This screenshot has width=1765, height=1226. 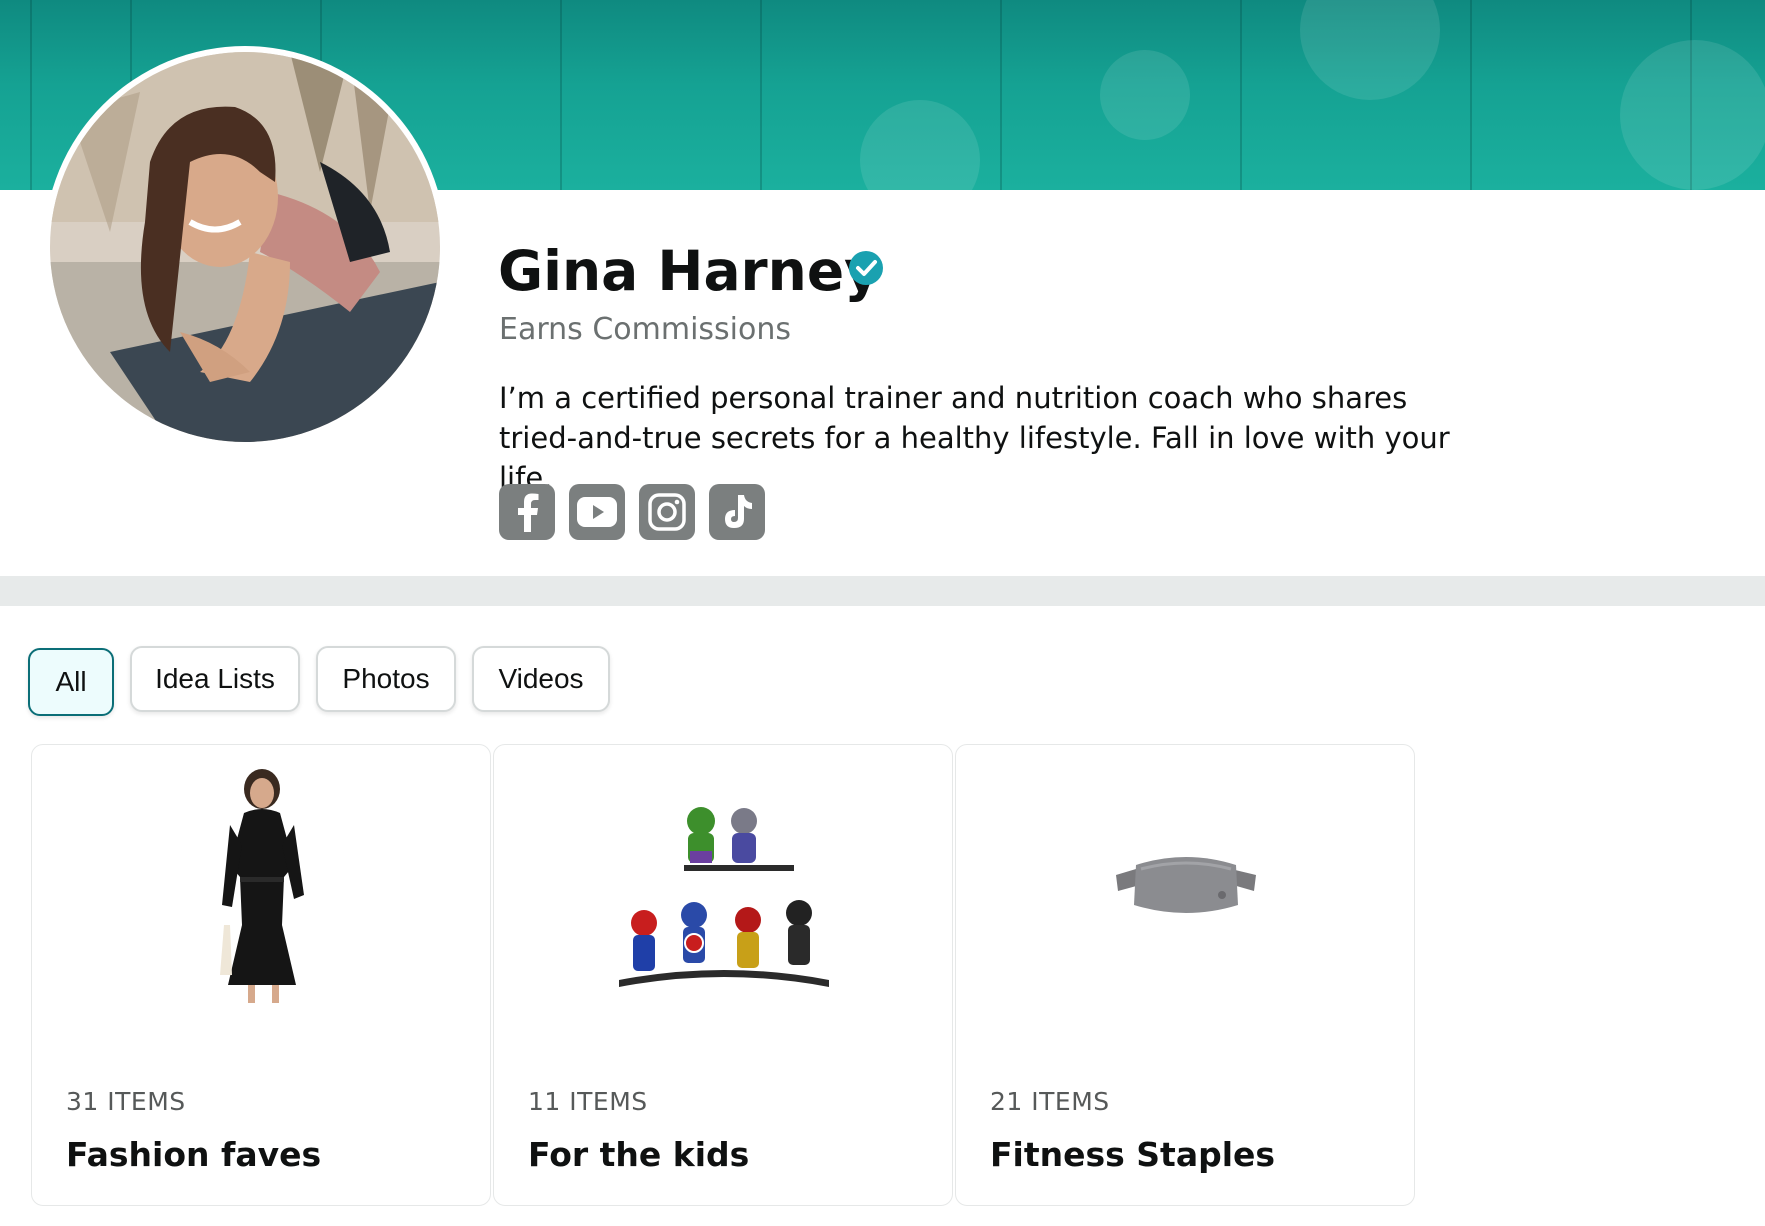 I want to click on list-title: Fitness Staples, so click(x=1132, y=1154).